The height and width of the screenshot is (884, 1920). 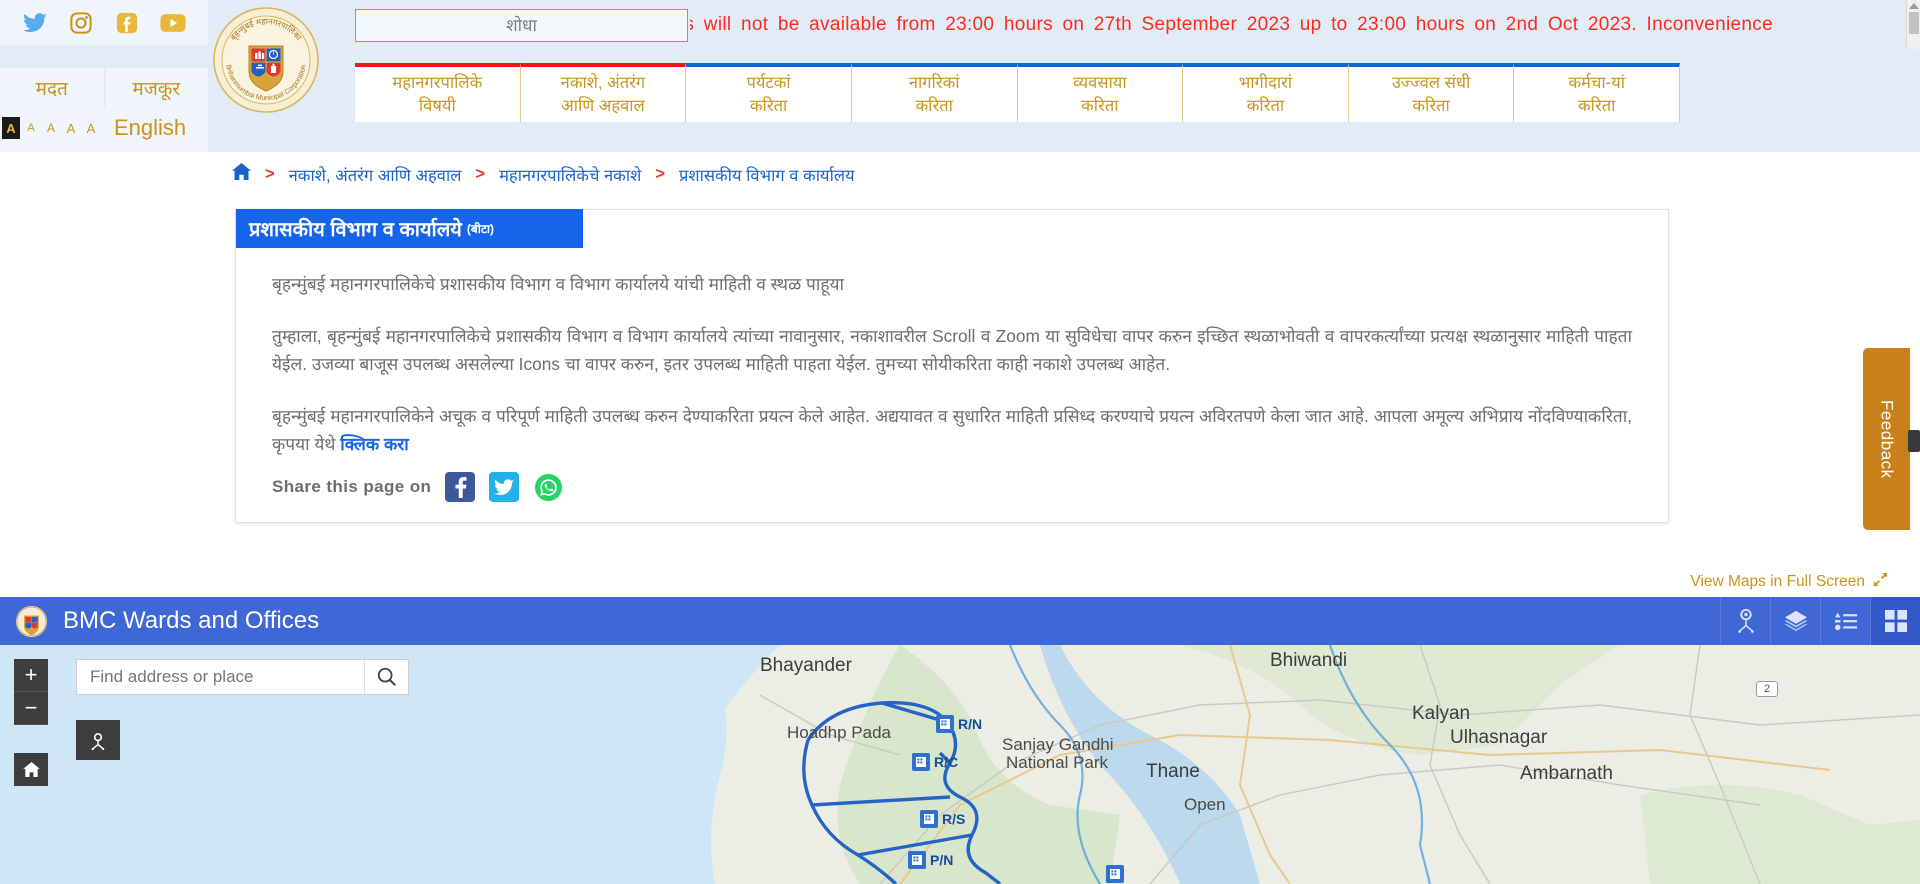 What do you see at coordinates (1441, 713) in the screenshot?
I see `map-label: Kalyan` at bounding box center [1441, 713].